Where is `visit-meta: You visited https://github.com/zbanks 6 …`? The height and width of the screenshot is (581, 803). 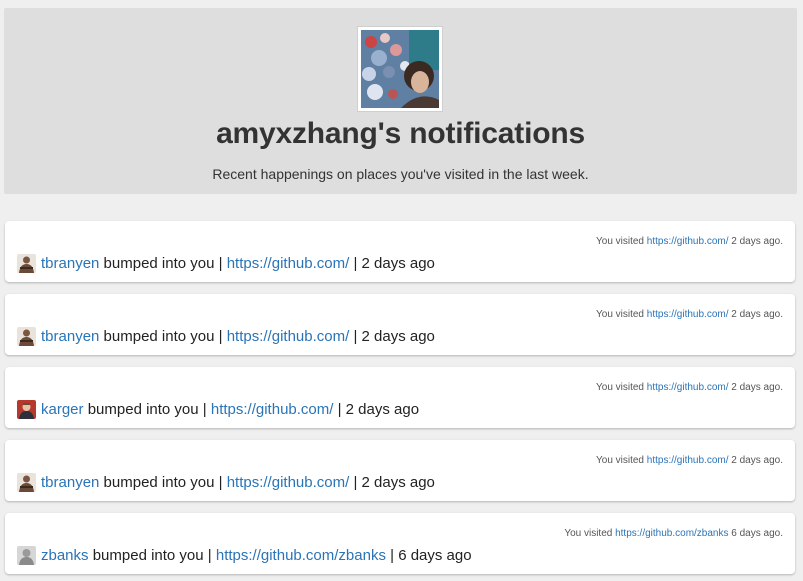 visit-meta: You visited https://github.com/zbanks 6 … is located at coordinates (673, 533).